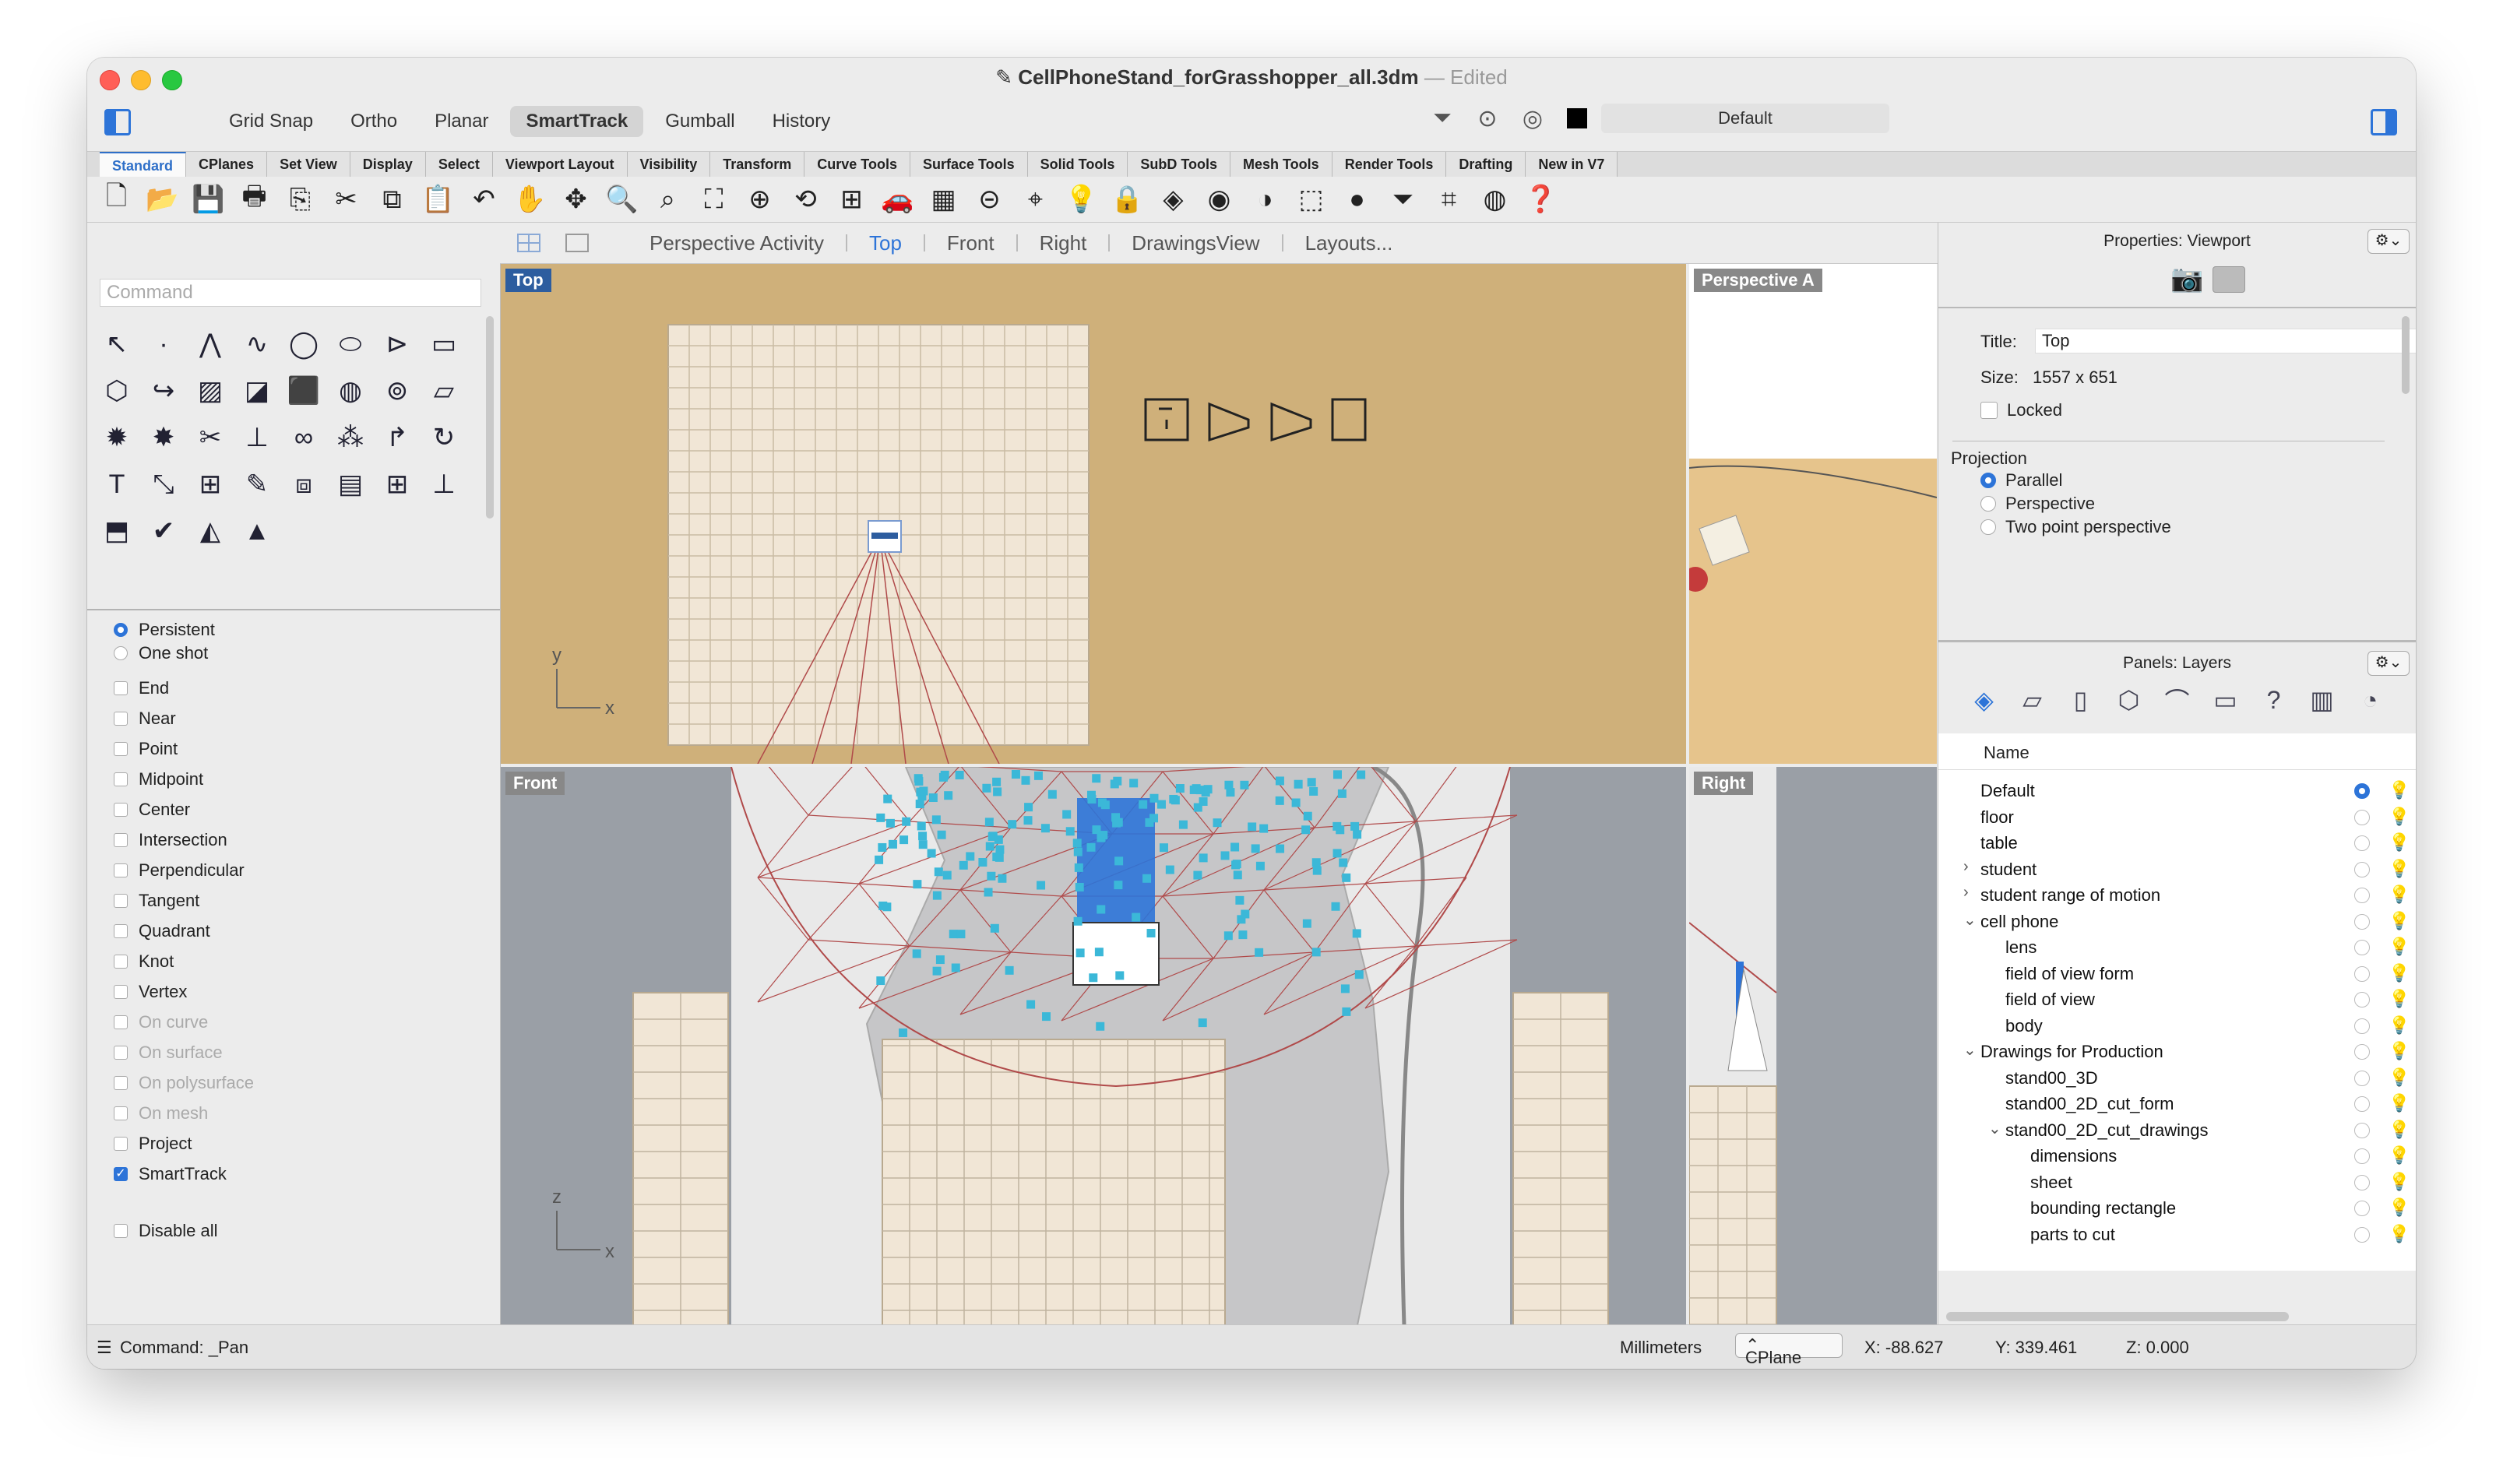 The height and width of the screenshot is (1484, 2503). I want to click on record-history-icon: ◎, so click(1532, 118).